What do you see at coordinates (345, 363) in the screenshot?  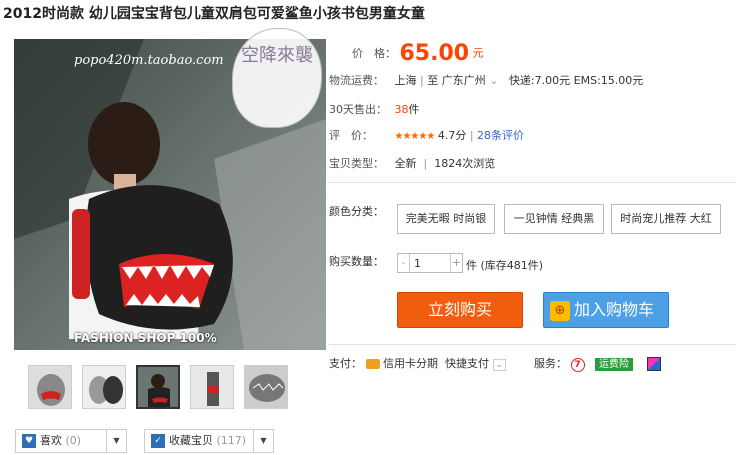 I see `payment-label: 支付：` at bounding box center [345, 363].